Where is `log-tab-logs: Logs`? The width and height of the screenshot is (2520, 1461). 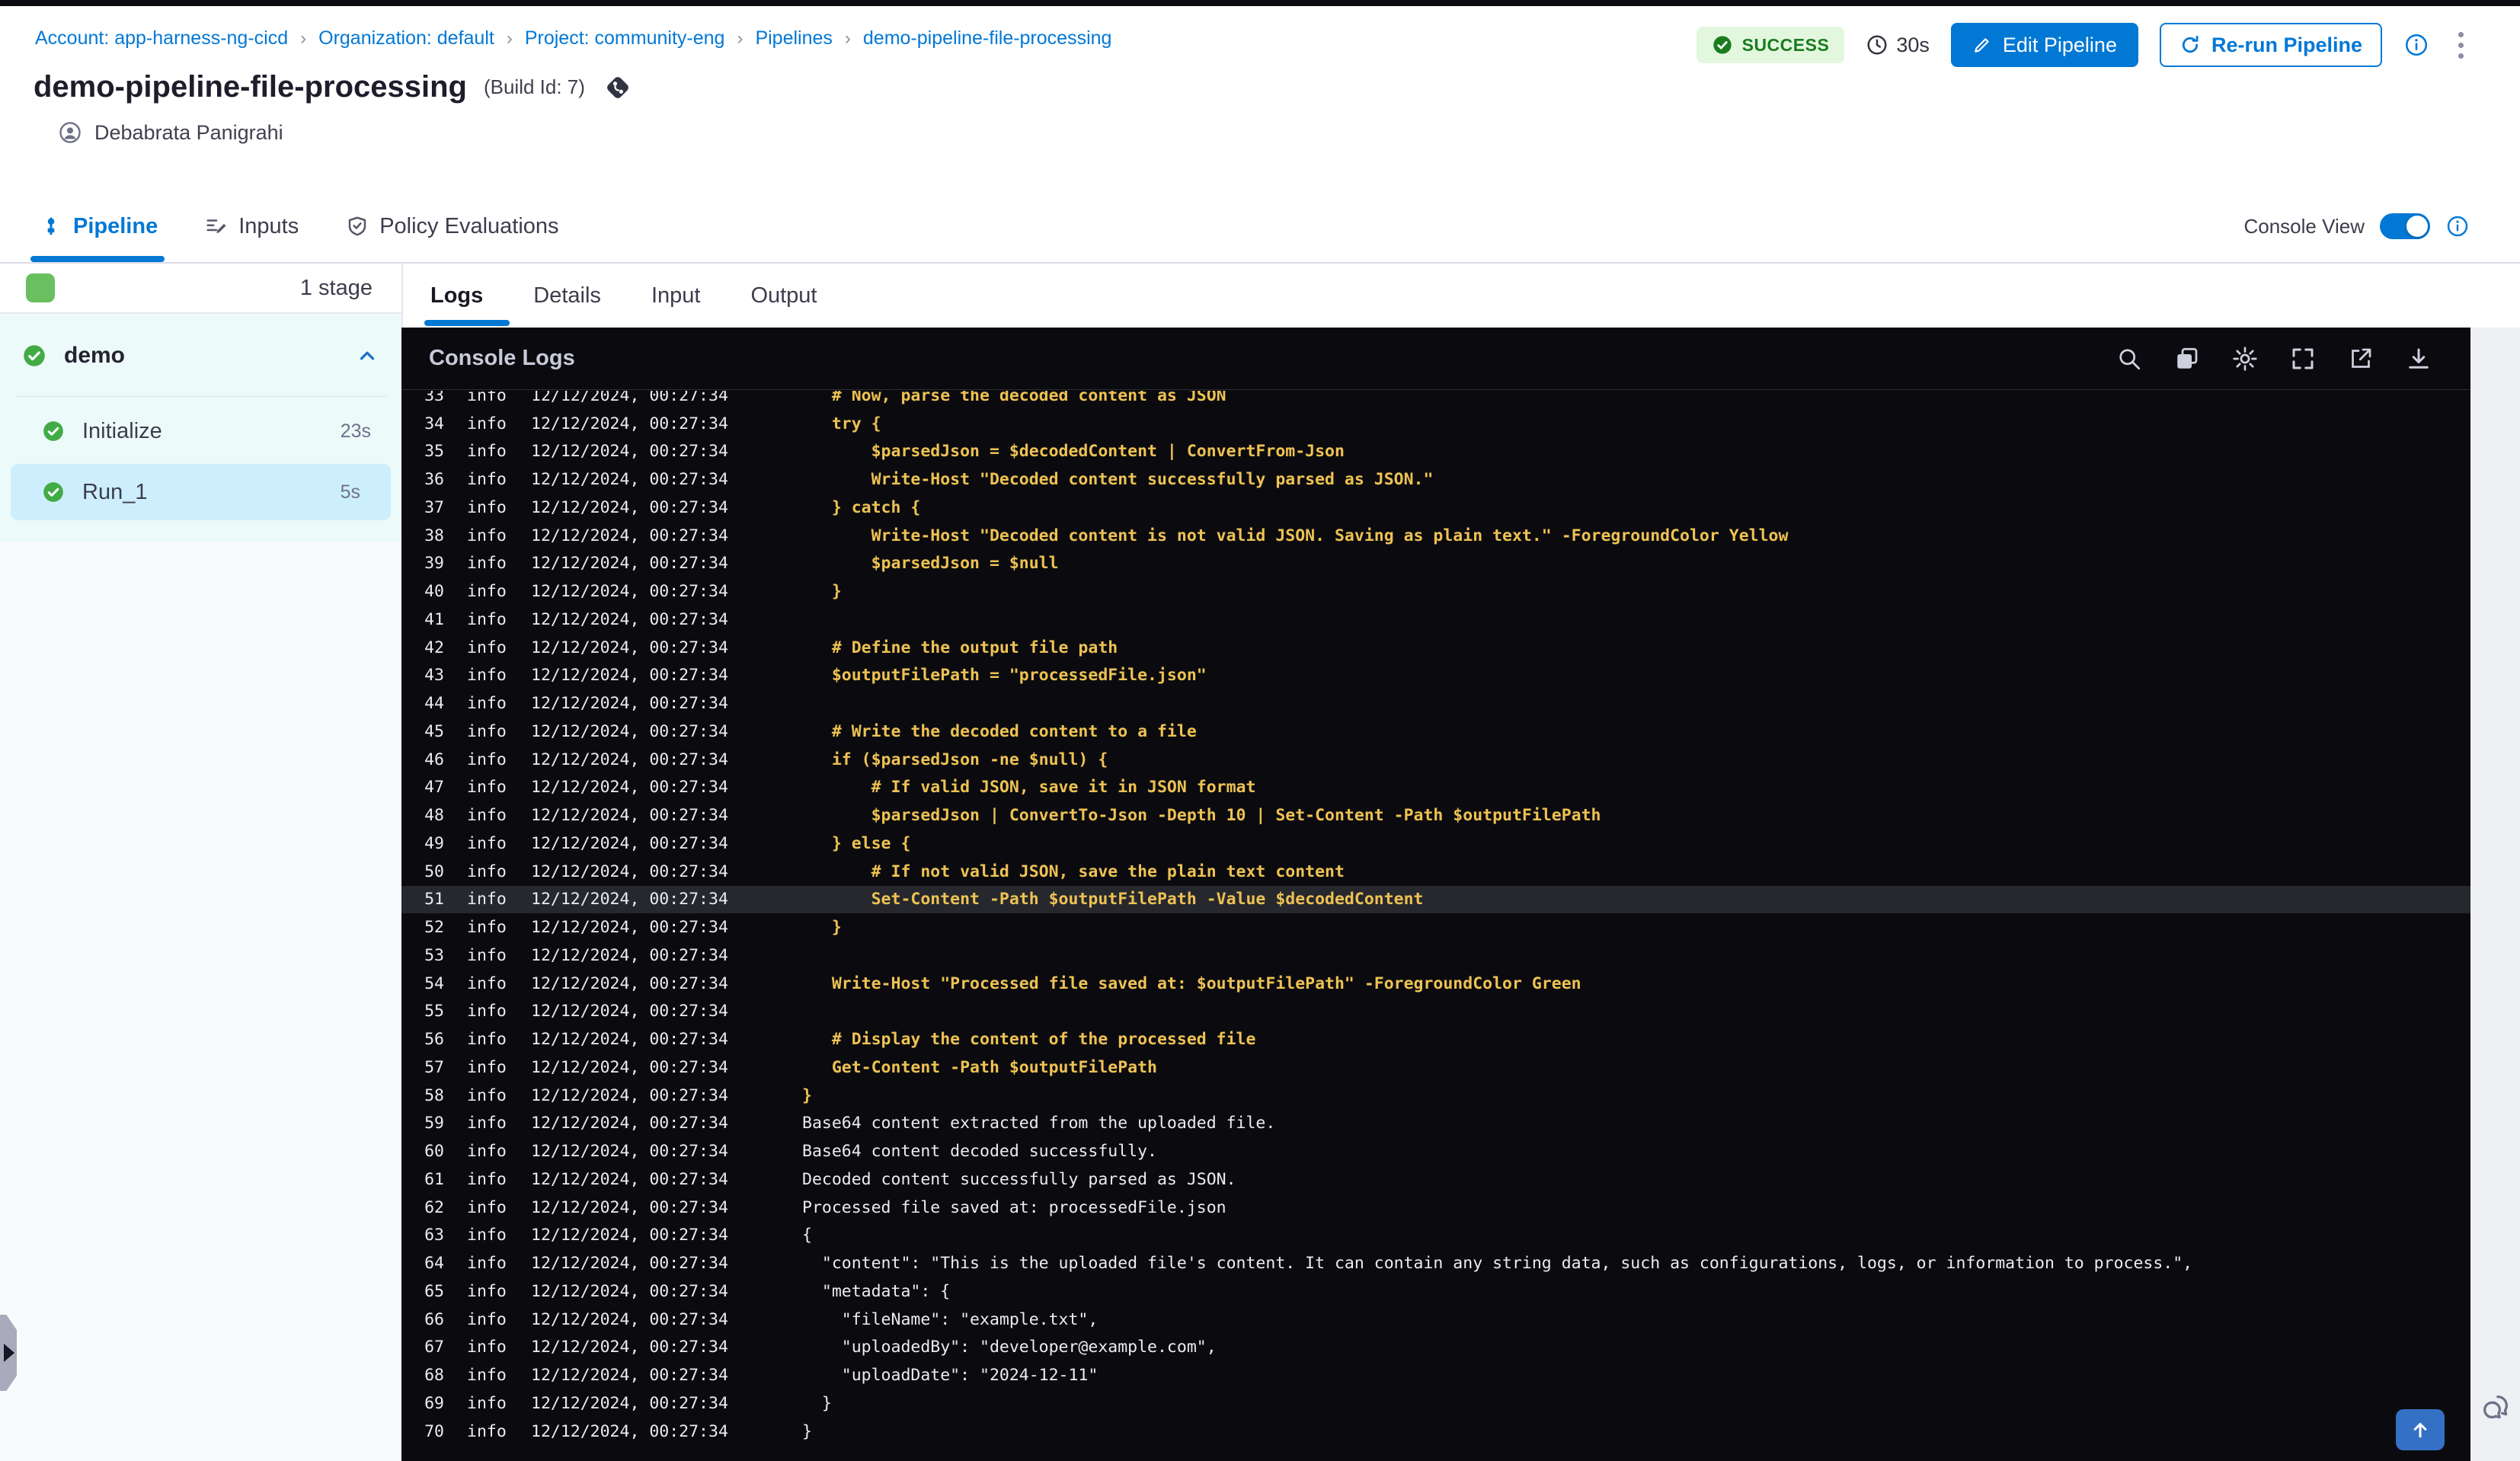
log-tab-logs: Logs is located at coordinates (456, 296).